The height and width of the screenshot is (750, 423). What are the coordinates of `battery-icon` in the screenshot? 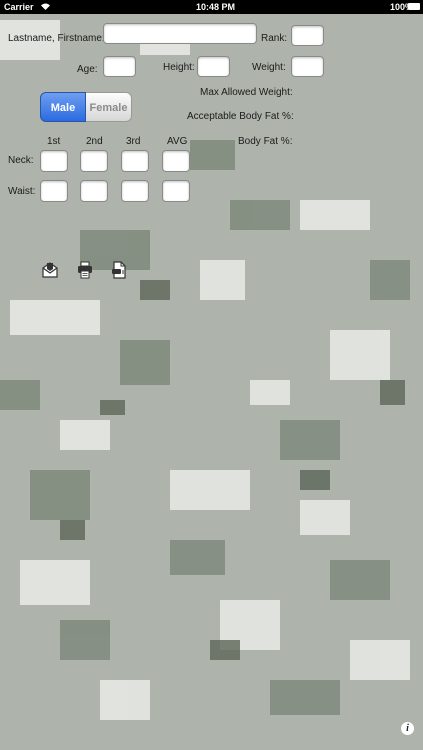 It's located at (414, 6).